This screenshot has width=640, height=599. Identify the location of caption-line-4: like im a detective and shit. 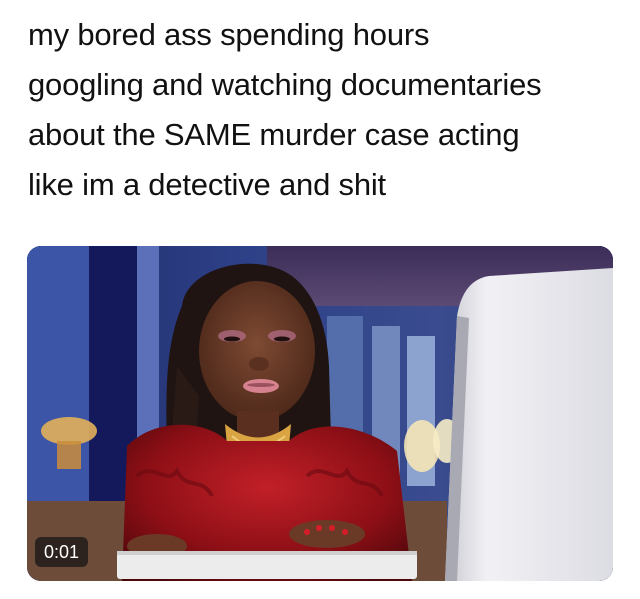
(207, 184).